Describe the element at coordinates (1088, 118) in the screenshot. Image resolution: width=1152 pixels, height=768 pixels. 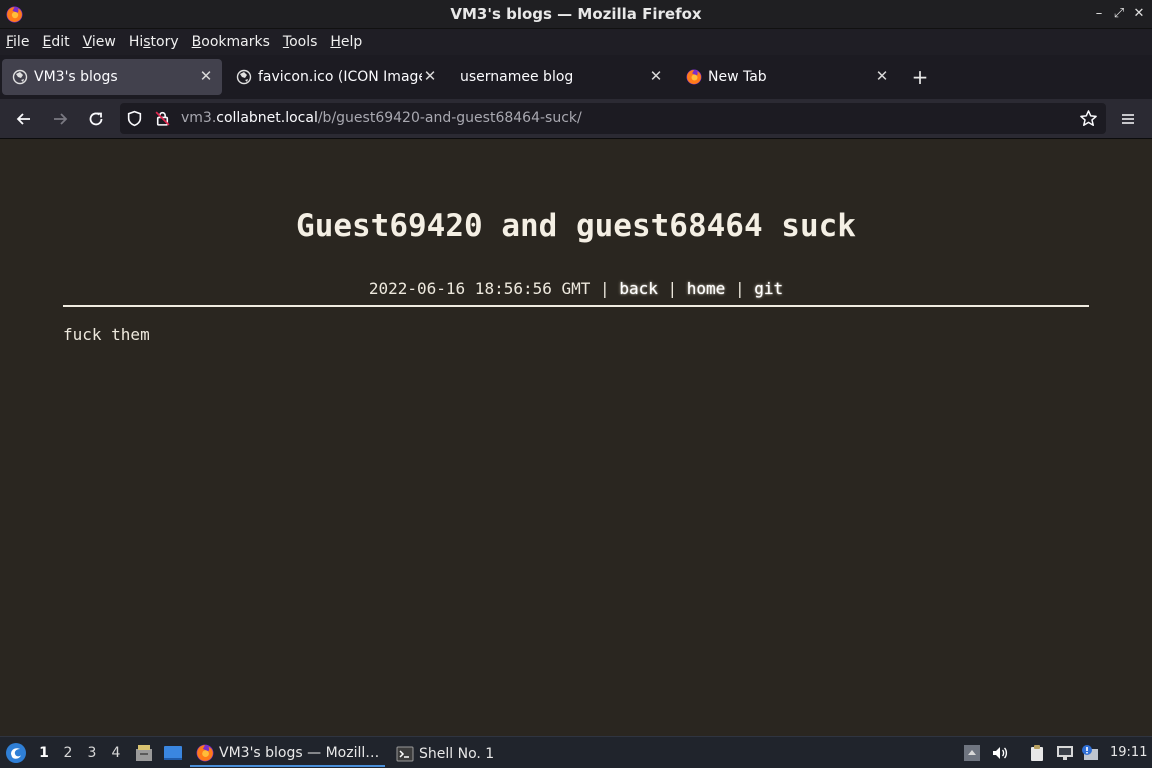
I see `star-bookmark-icon` at that location.